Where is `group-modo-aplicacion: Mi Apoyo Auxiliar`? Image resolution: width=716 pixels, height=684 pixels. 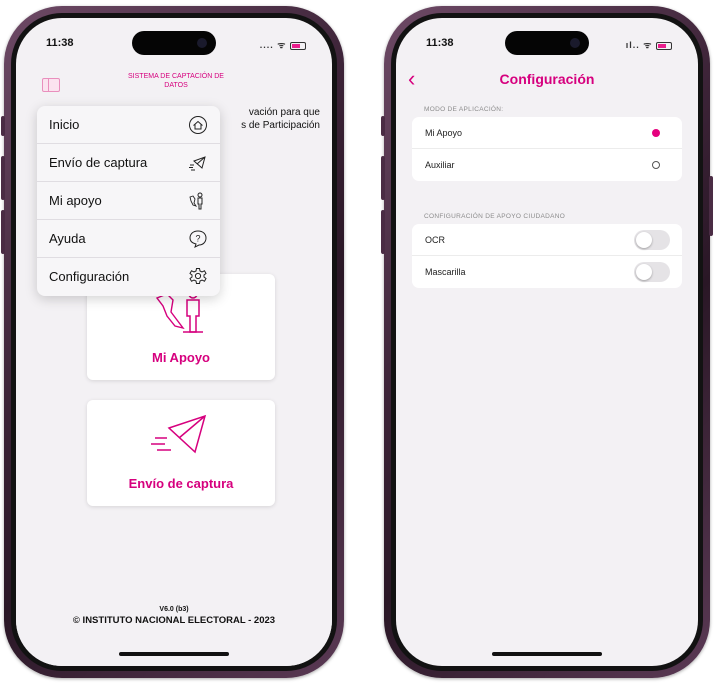 group-modo-aplicacion: Mi Apoyo Auxiliar is located at coordinates (547, 149).